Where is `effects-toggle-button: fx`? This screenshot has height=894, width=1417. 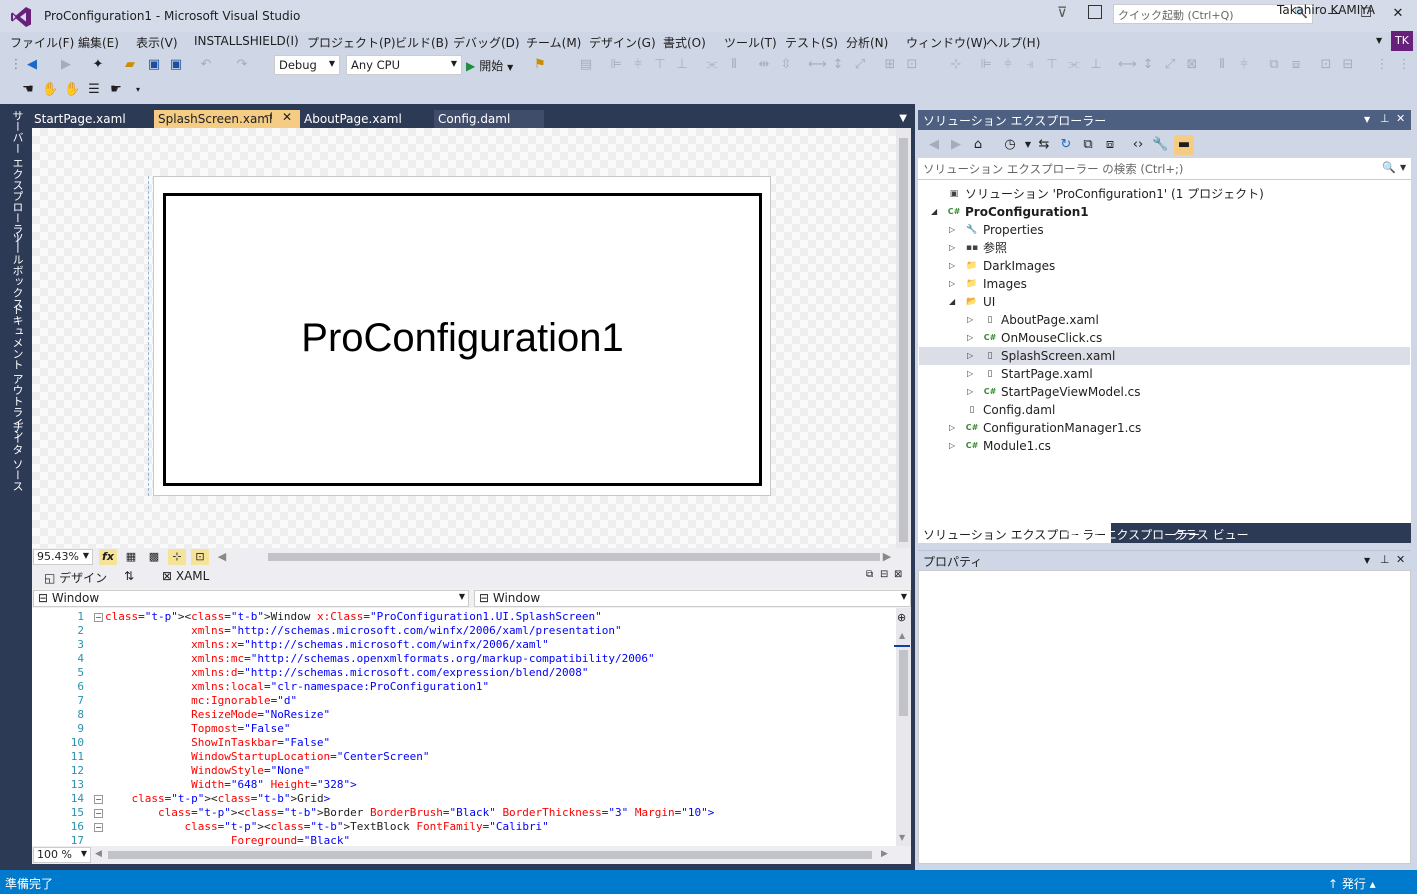 effects-toggle-button: fx is located at coordinates (108, 557).